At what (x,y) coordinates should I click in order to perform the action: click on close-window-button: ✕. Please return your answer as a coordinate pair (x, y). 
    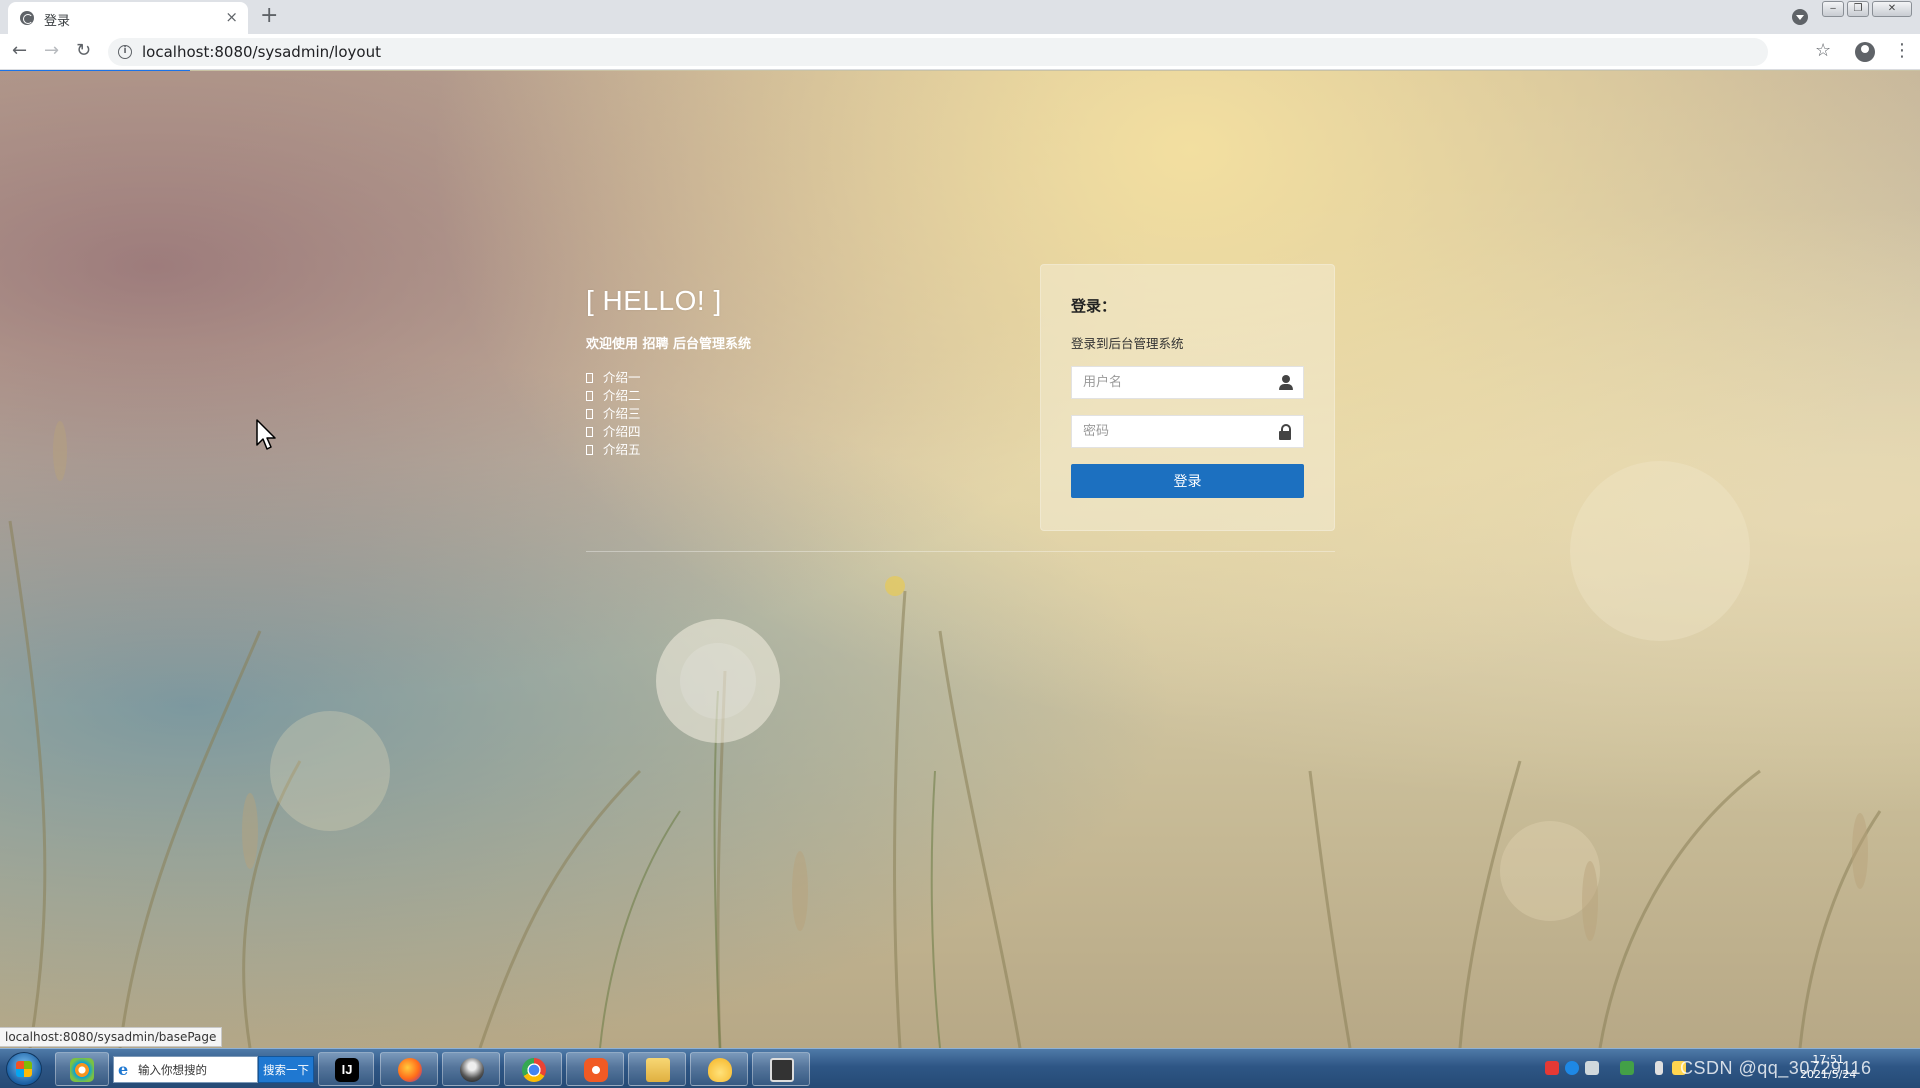
    Looking at the image, I should click on (1892, 9).